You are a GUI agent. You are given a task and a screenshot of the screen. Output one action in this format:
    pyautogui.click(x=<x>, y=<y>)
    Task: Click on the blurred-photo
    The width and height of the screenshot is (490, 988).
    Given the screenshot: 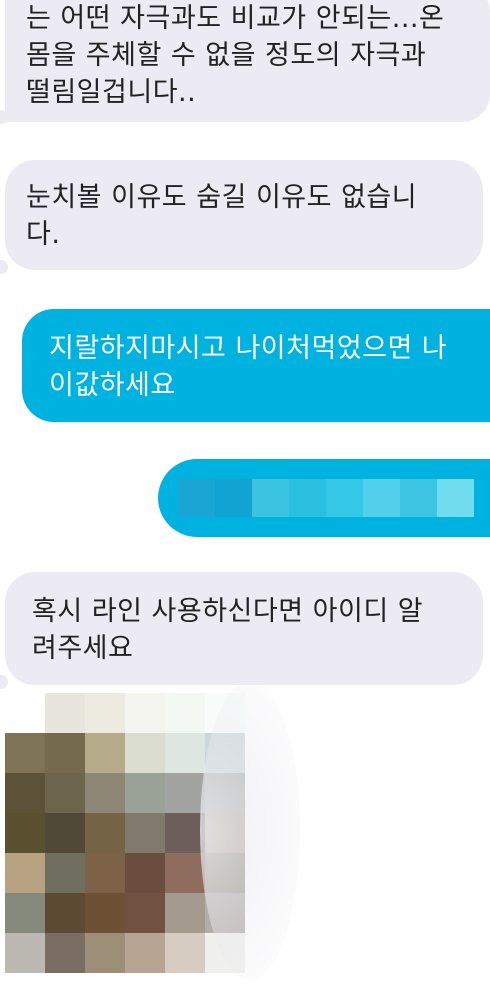 What is the action you would take?
    pyautogui.click(x=125, y=833)
    